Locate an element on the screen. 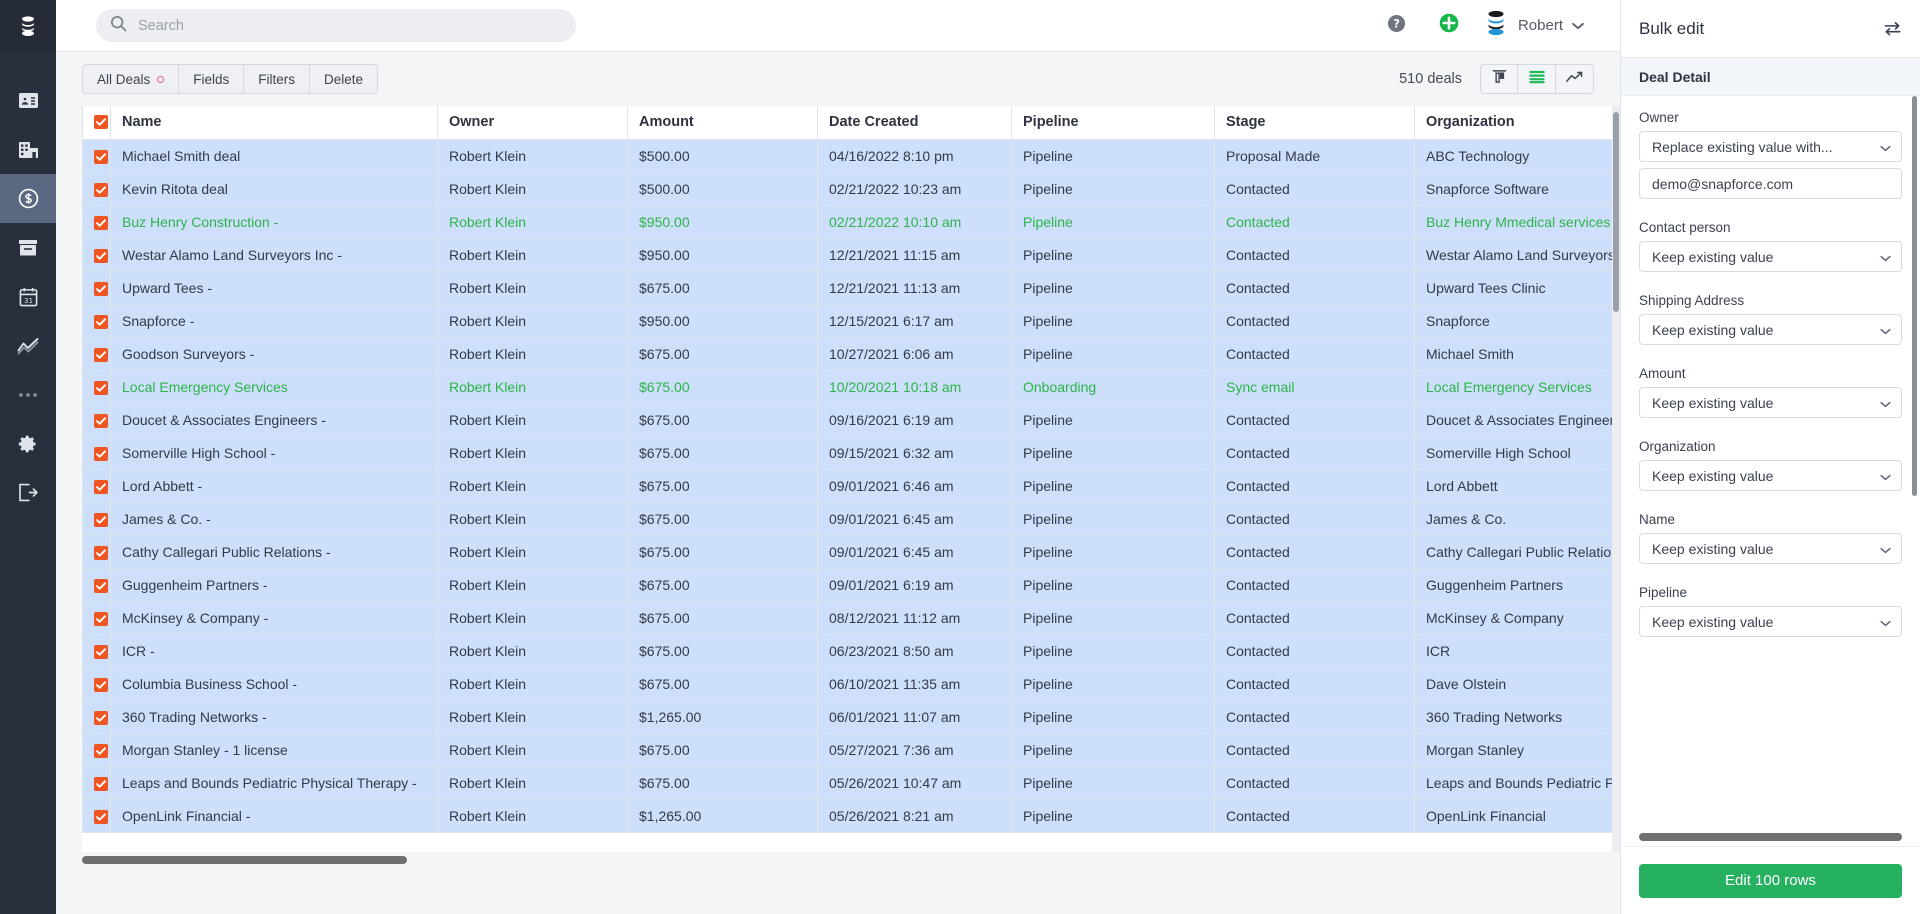  fields-button: Fields is located at coordinates (212, 79).